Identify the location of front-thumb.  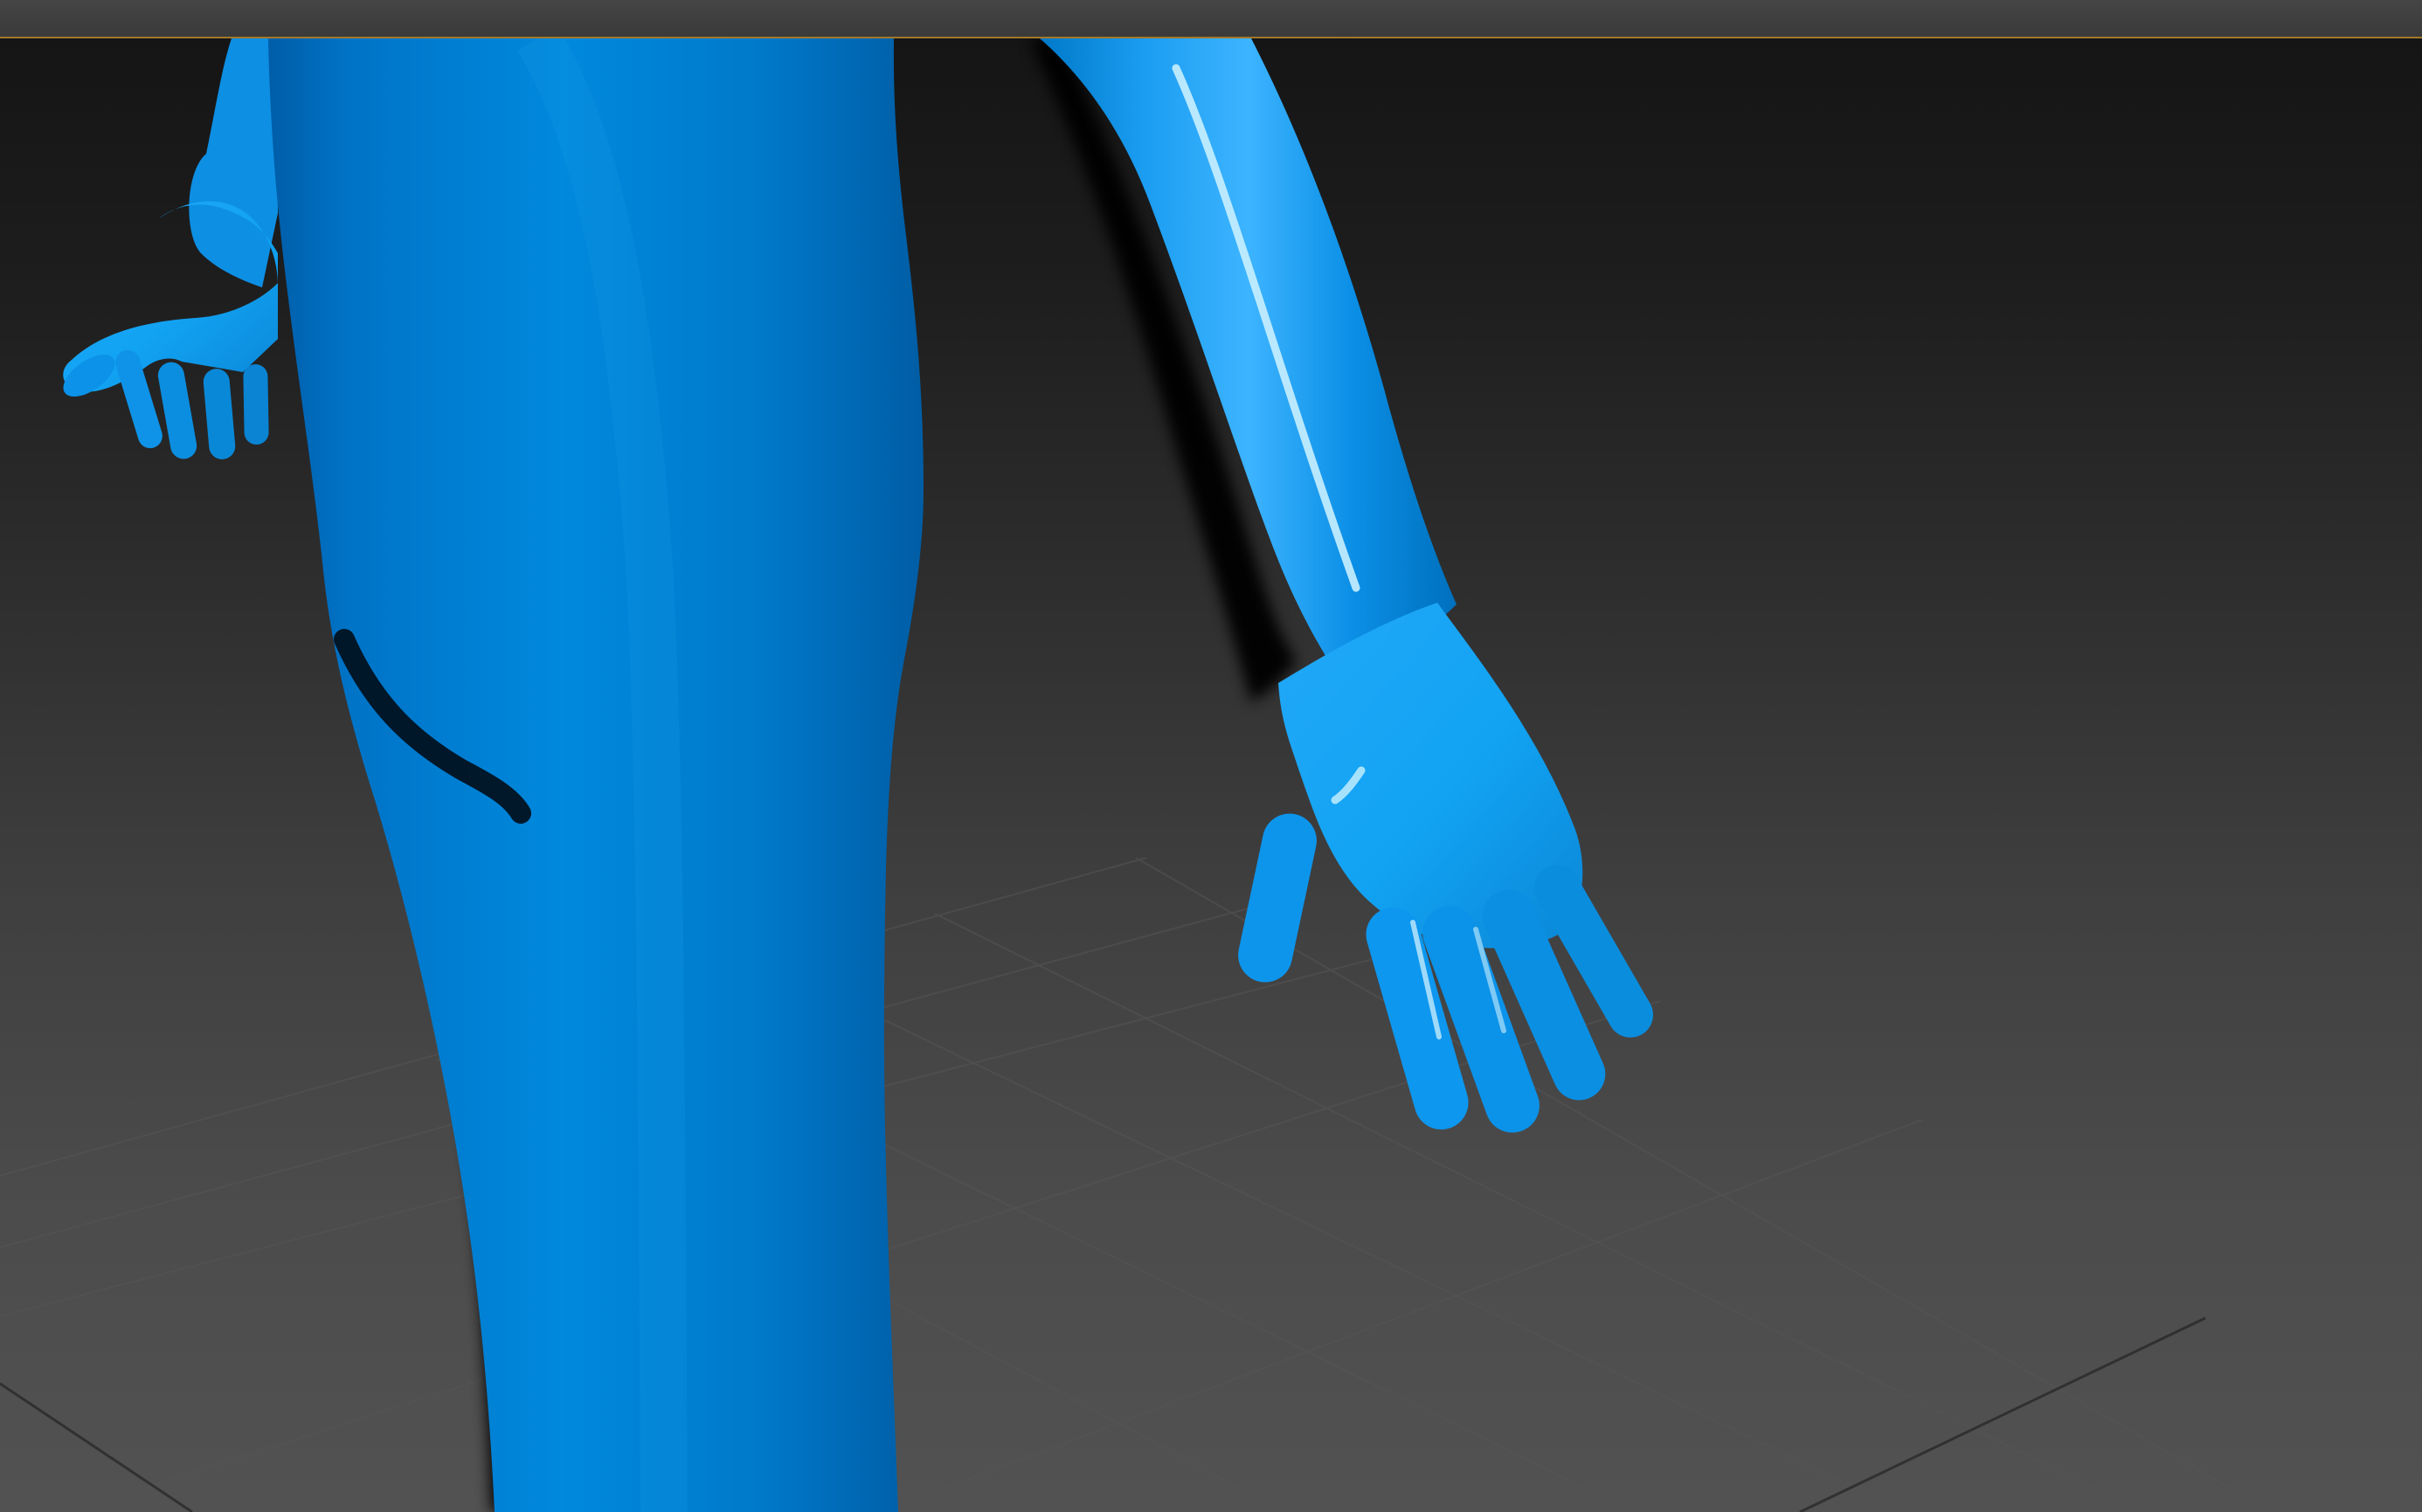
(1277, 898).